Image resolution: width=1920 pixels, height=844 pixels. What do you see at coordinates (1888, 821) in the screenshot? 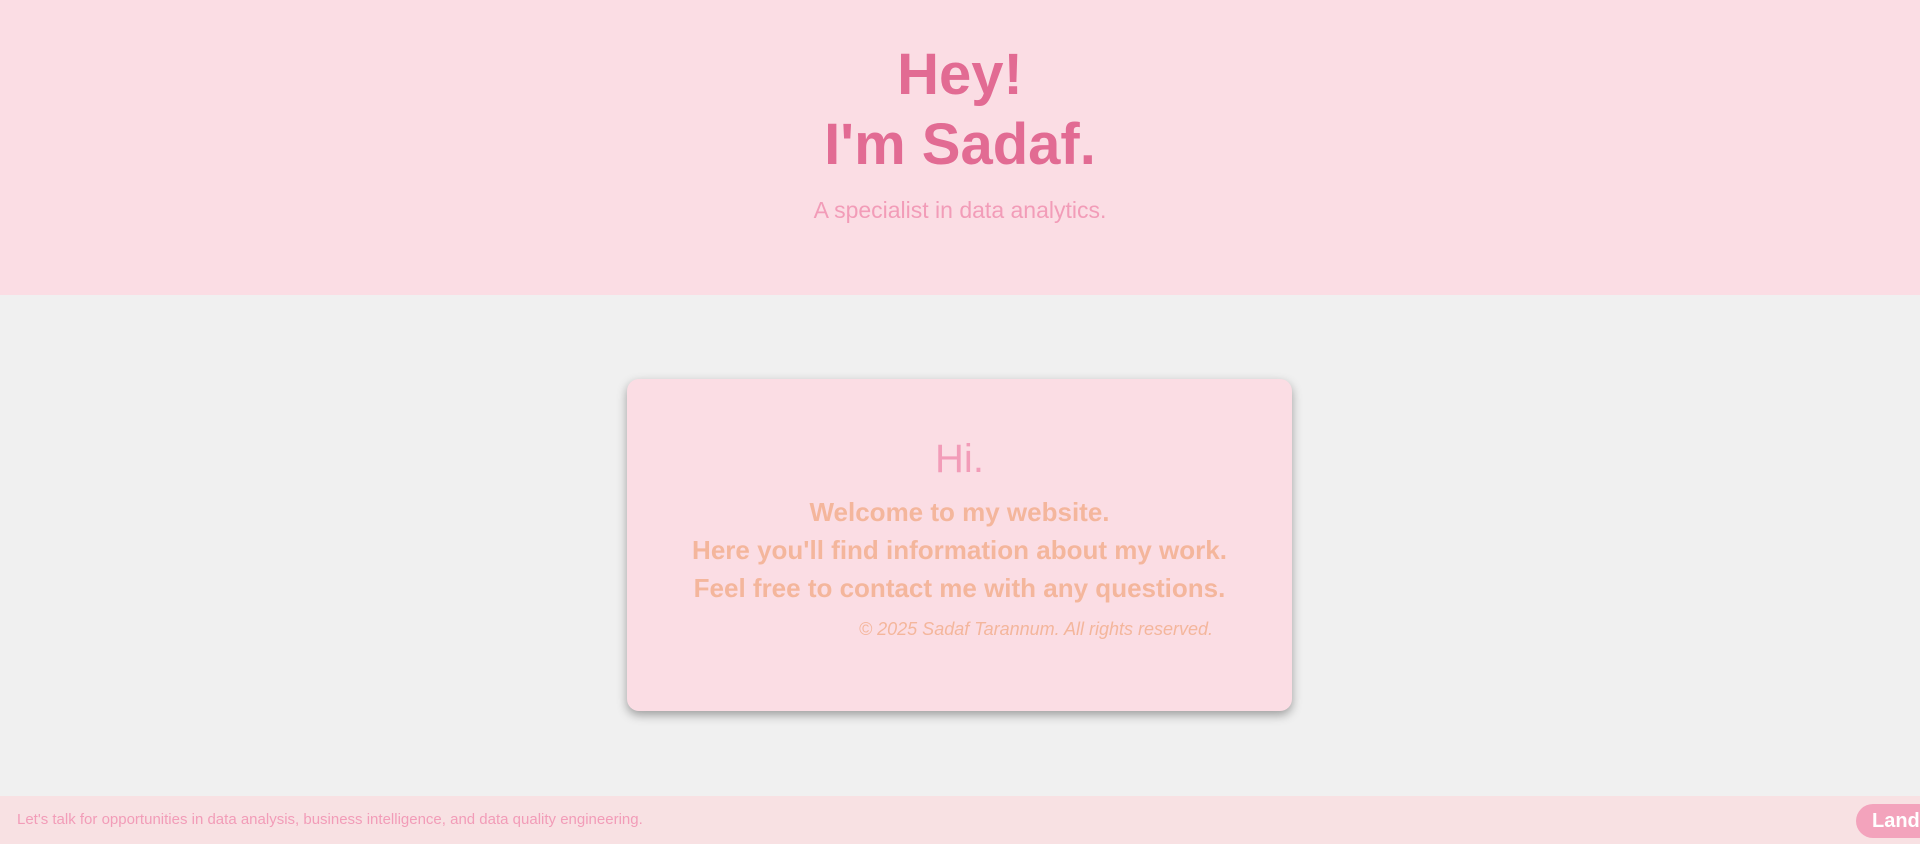
I see `land-button: Land` at bounding box center [1888, 821].